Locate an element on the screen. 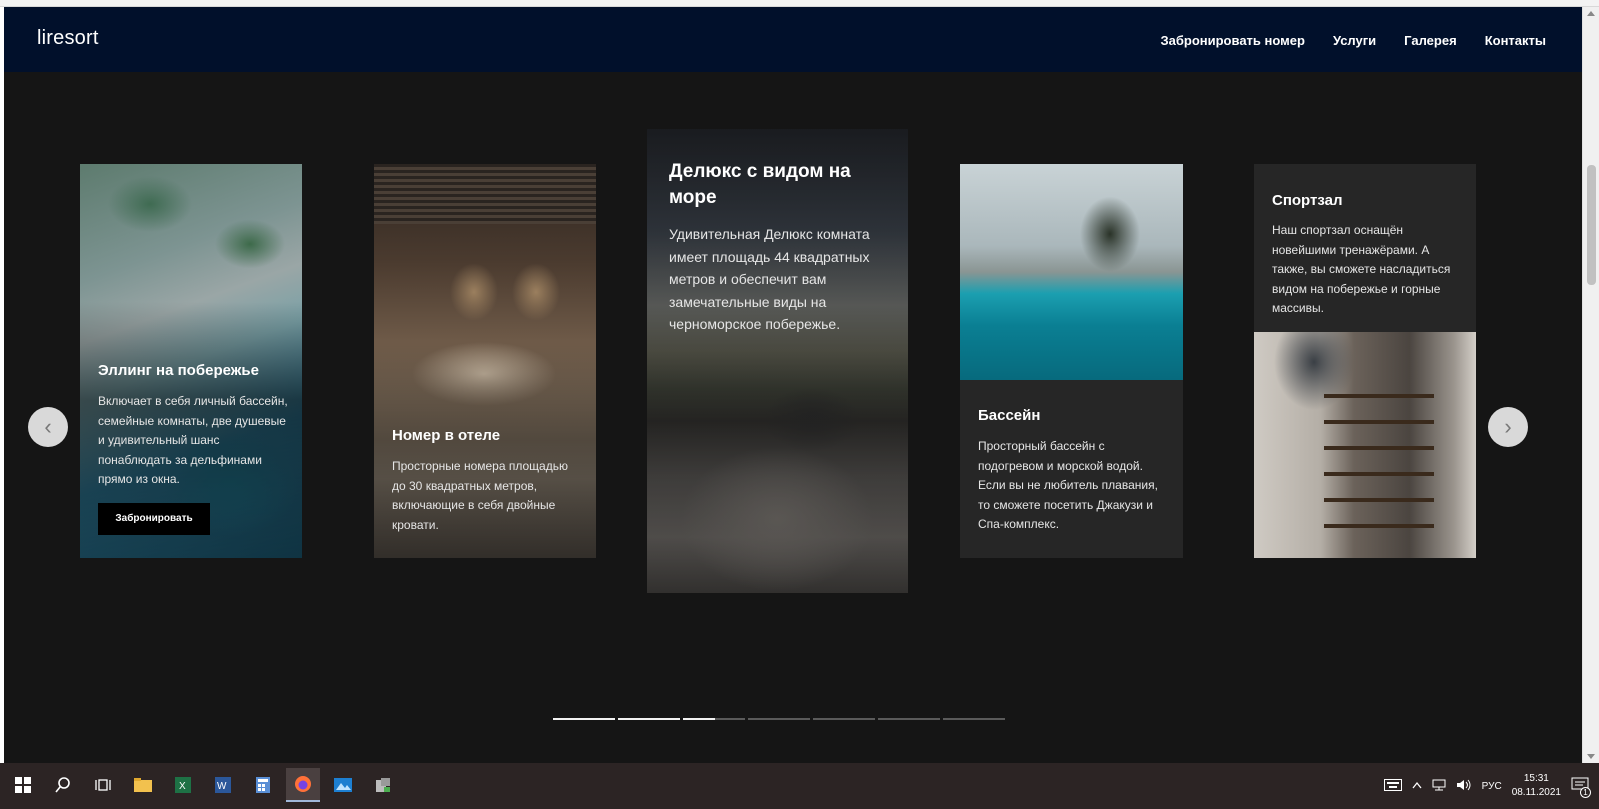 The image size is (1599, 809). clock: 15:31 08.11.2021 is located at coordinates (1536, 786).